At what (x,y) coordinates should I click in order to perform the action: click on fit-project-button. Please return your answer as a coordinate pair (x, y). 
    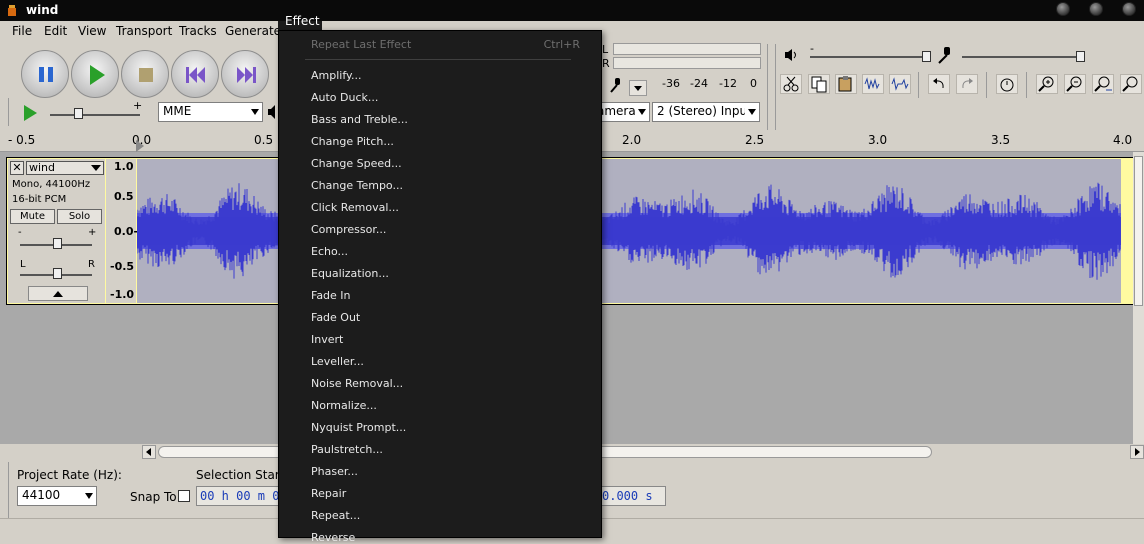
    Looking at the image, I should click on (1131, 84).